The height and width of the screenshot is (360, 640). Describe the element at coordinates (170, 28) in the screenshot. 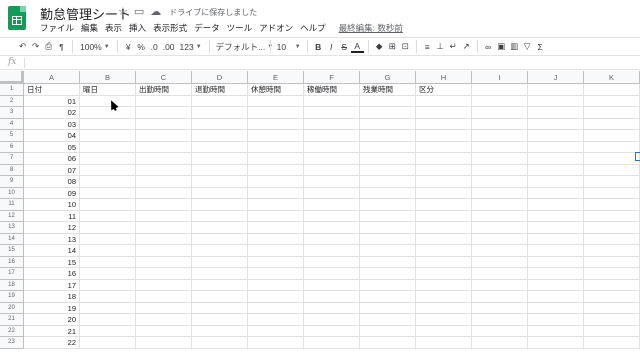

I see `menu-format: 表示形式` at that location.